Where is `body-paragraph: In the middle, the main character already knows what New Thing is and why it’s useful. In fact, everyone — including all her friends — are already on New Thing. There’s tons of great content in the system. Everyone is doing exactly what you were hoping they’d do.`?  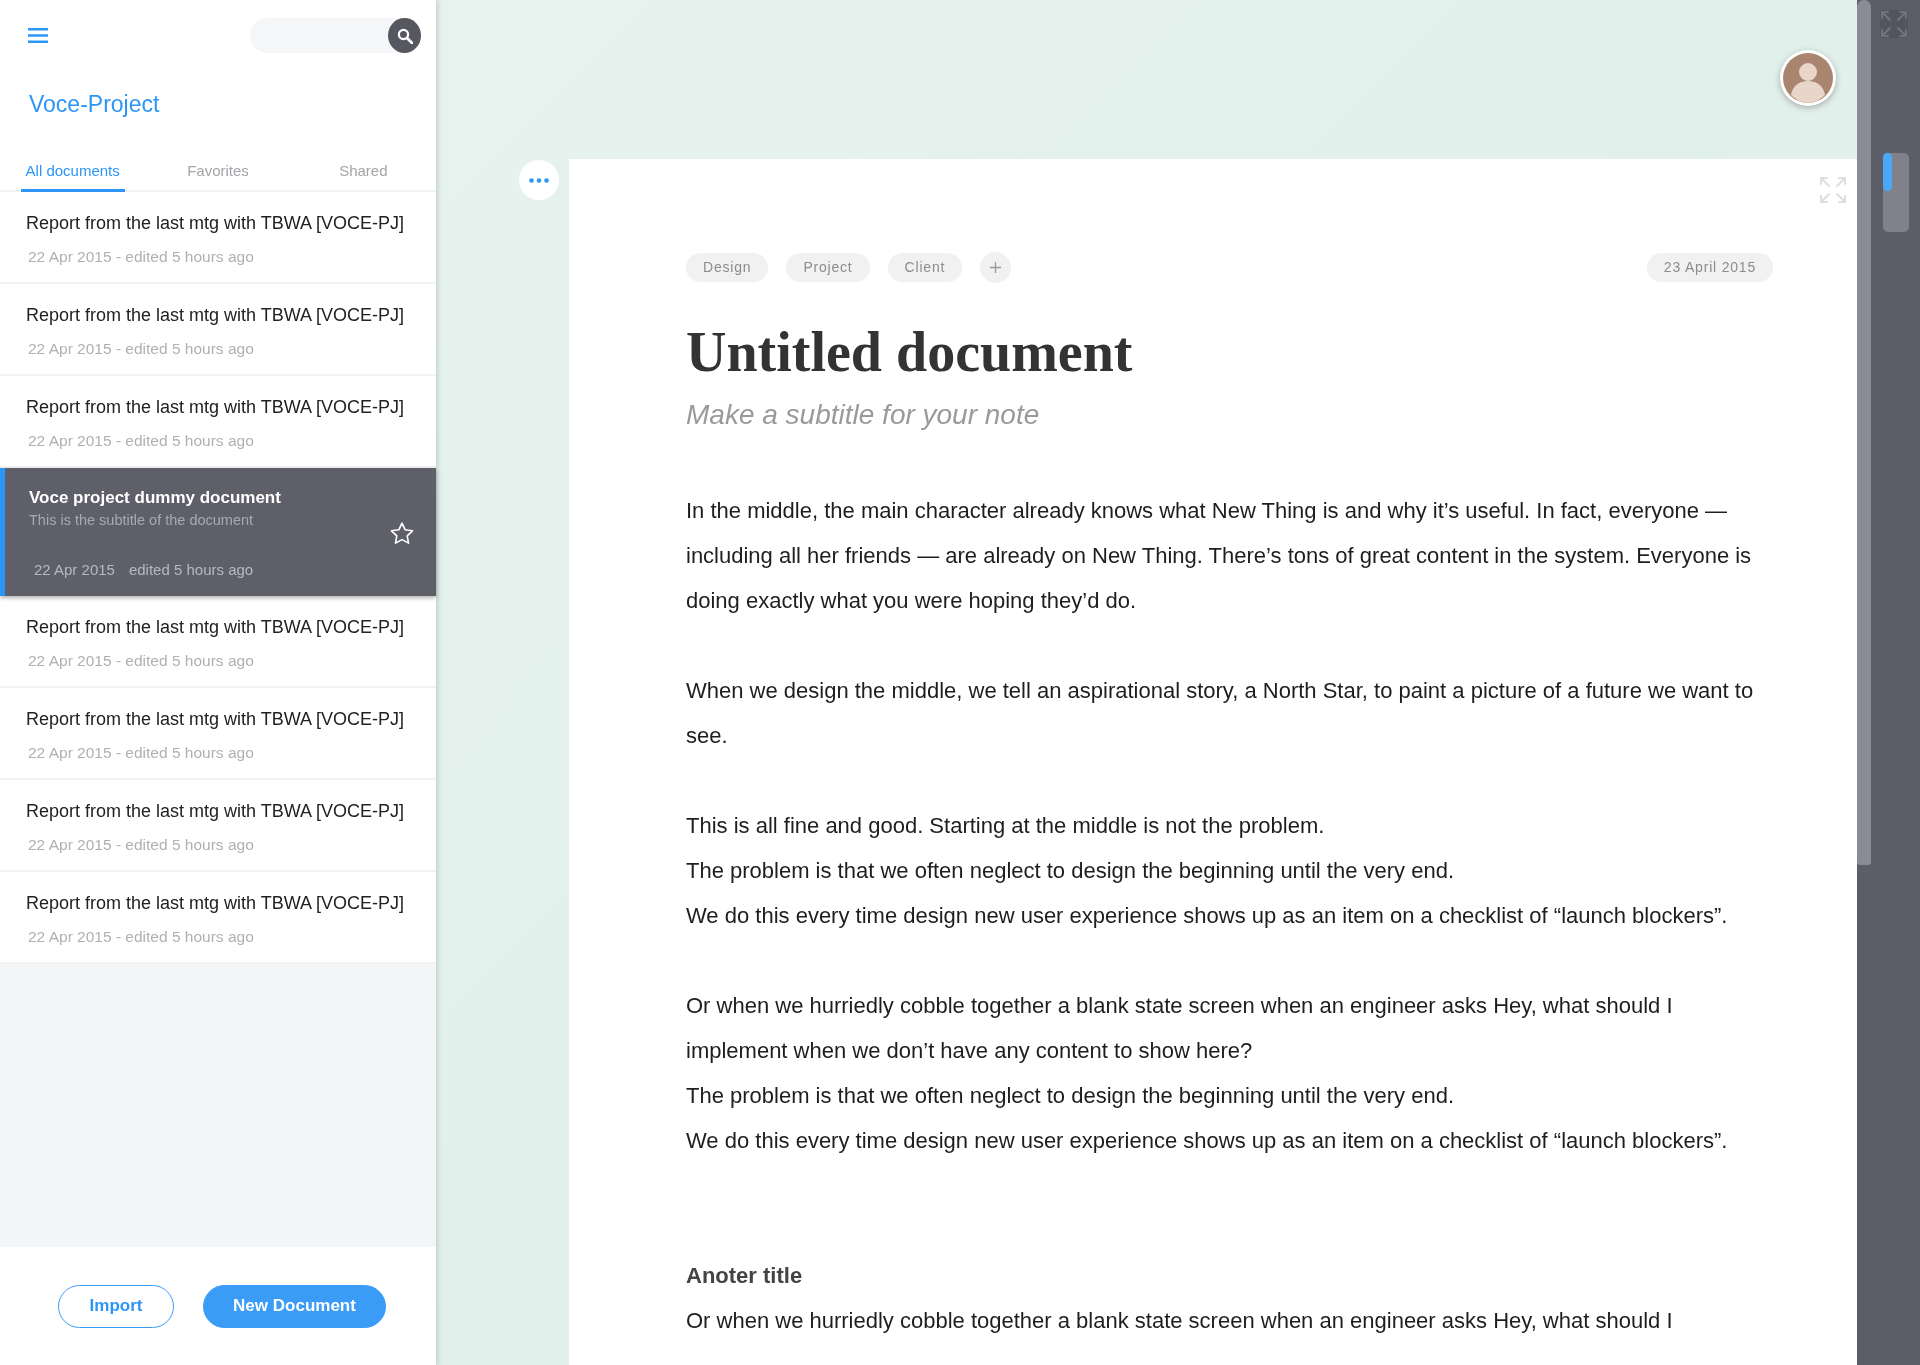
body-paragraph: In the middle, the main character already knows what New Thing is and why it’s useful. In fact, everyone — including all her friends — are already on New Thing. There’s tons of great content in the system. Everyone is doing exactly what you were hoping they’d do. is located at coordinates (1219, 556).